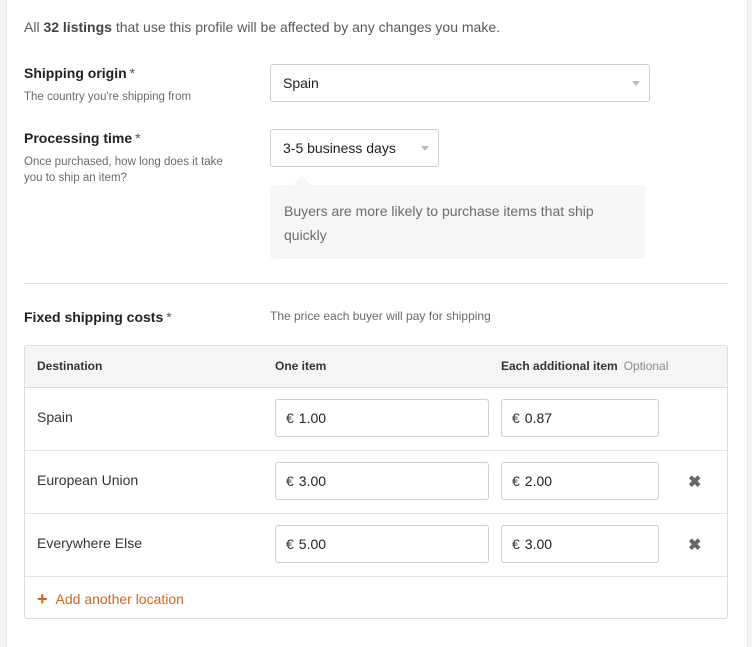  What do you see at coordinates (312, 544) in the screenshot?
I see `price-value: 5.00` at bounding box center [312, 544].